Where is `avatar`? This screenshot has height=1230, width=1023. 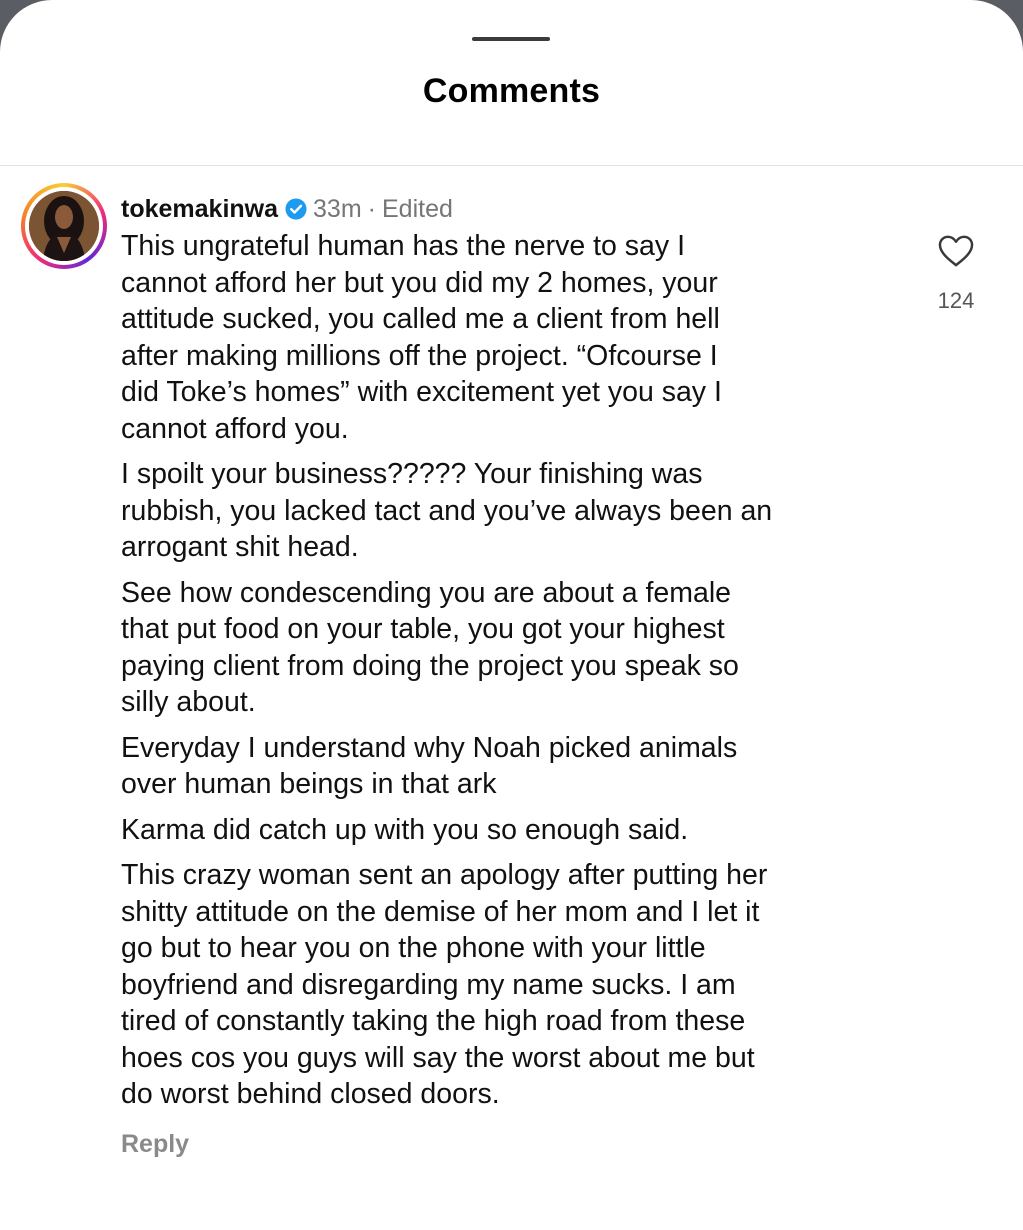 avatar is located at coordinates (64, 226).